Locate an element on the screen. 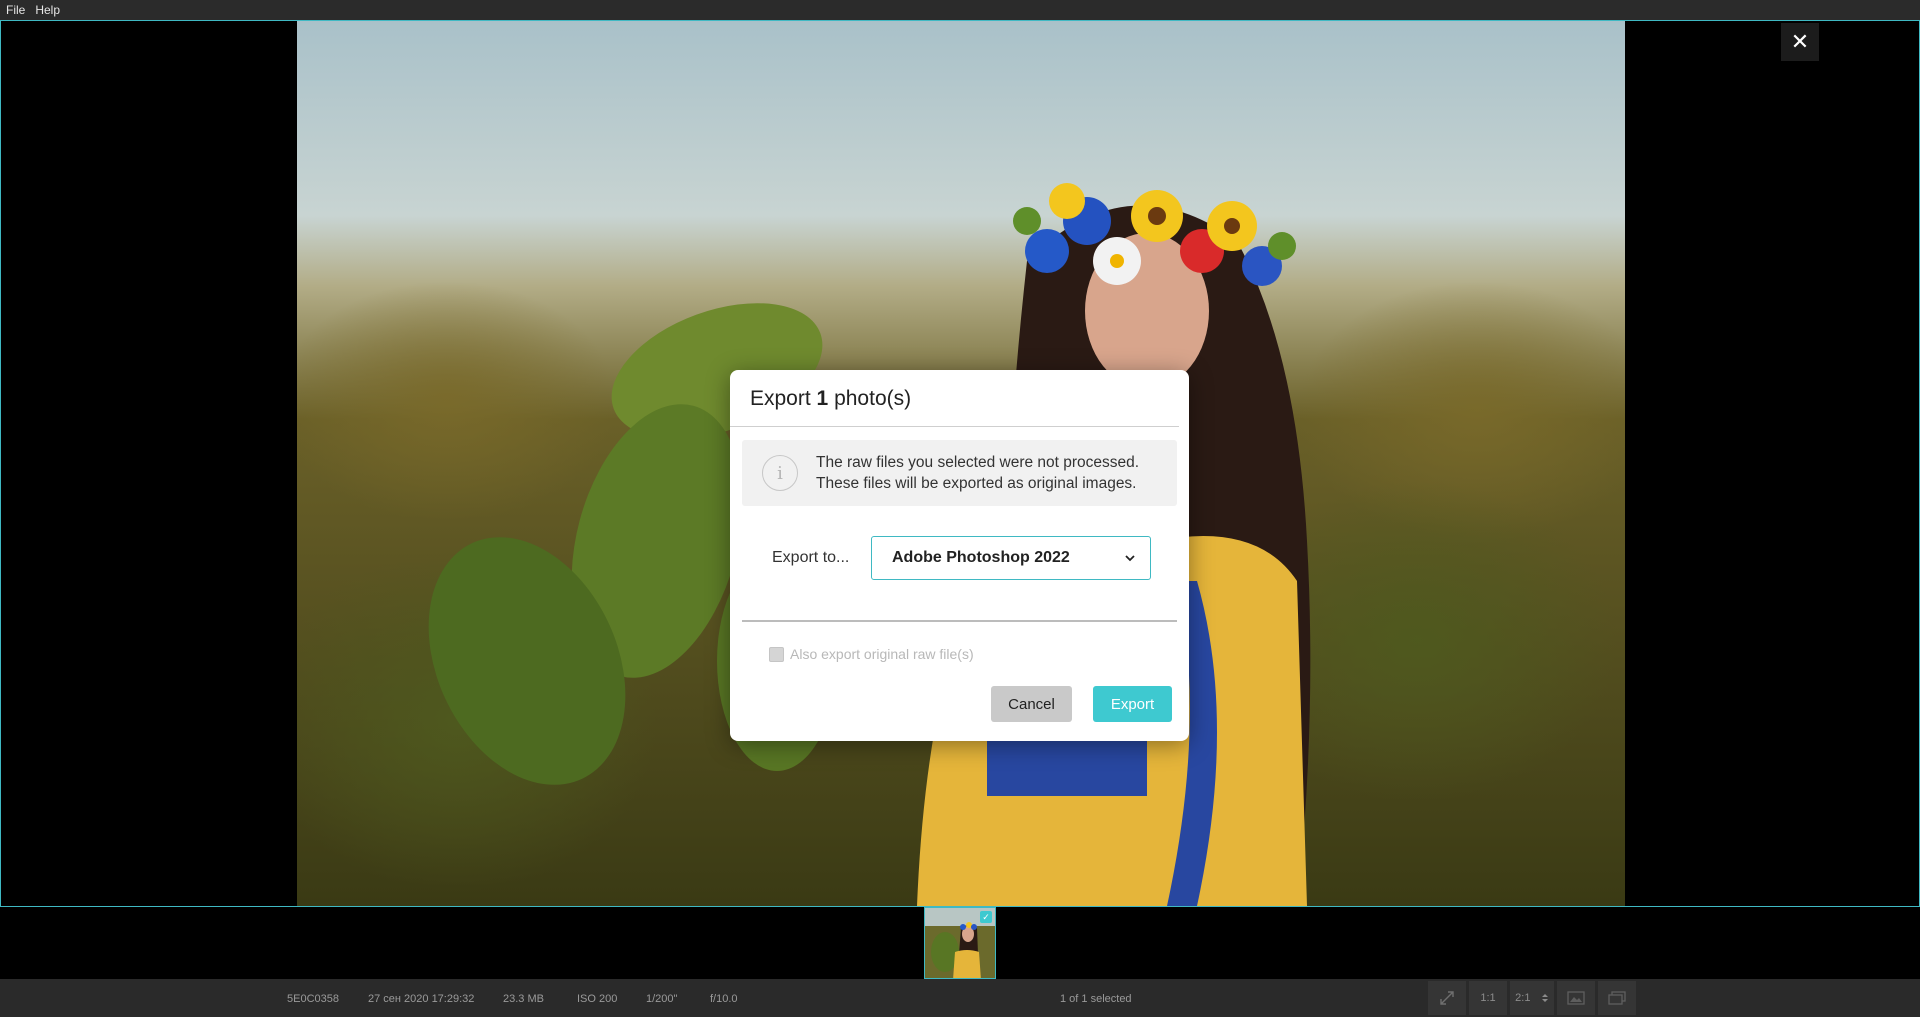 Image resolution: width=1920 pixels, height=1017 pixels. cancel-button: Cancel is located at coordinates (1031, 704).